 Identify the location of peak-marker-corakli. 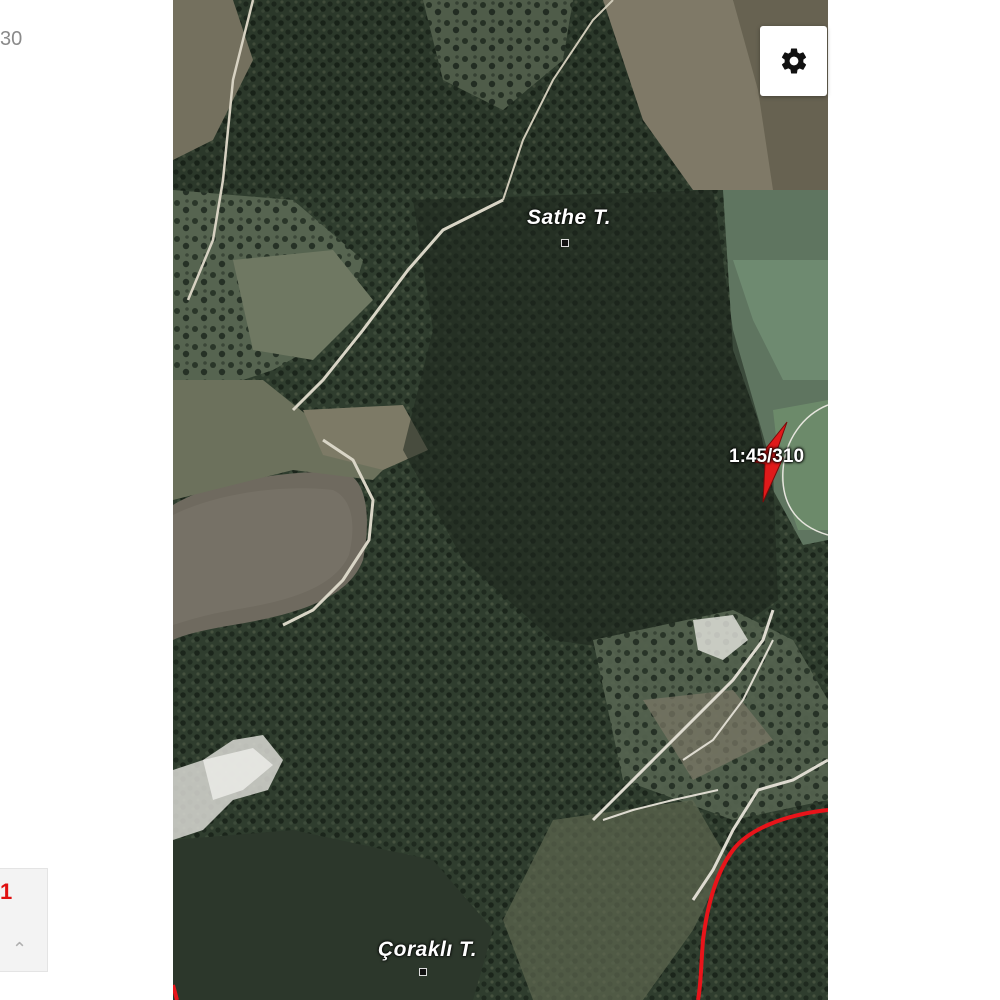
(423, 972).